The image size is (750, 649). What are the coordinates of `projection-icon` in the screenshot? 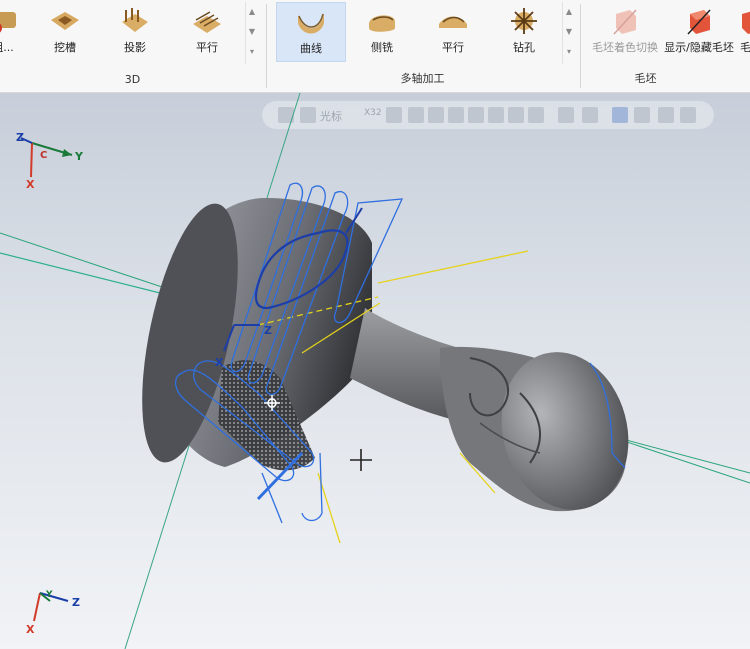 It's located at (135, 20).